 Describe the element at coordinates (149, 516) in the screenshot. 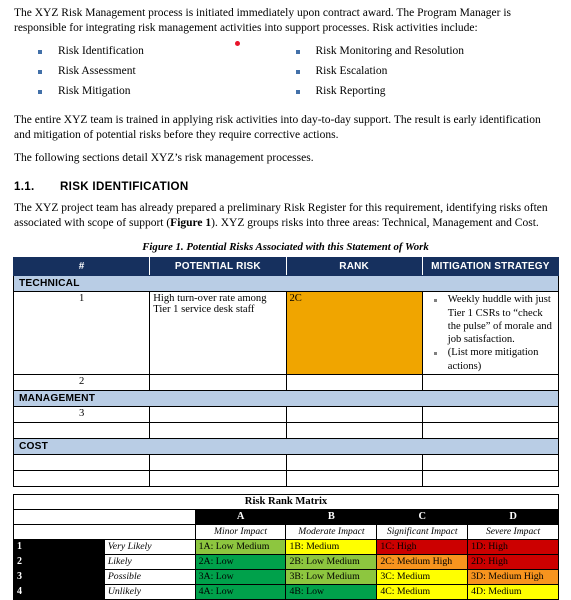

I see `matrix-corner-blank-b` at that location.